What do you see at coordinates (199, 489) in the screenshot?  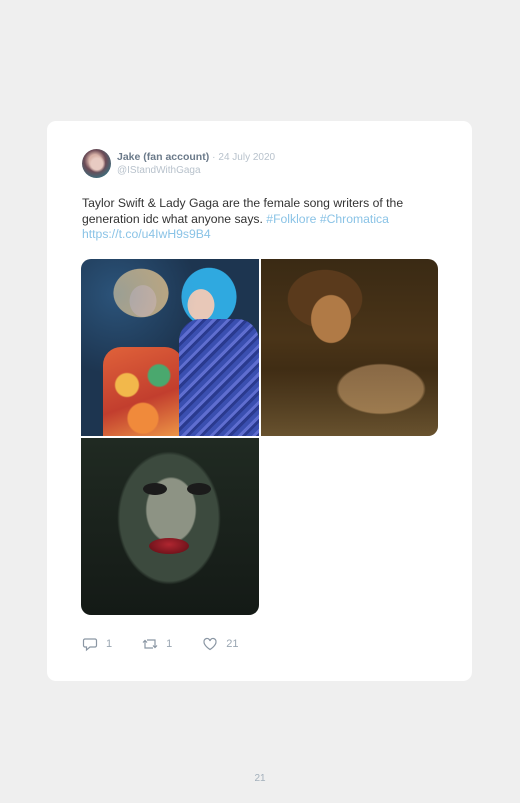 I see `photo-3-eye-right` at bounding box center [199, 489].